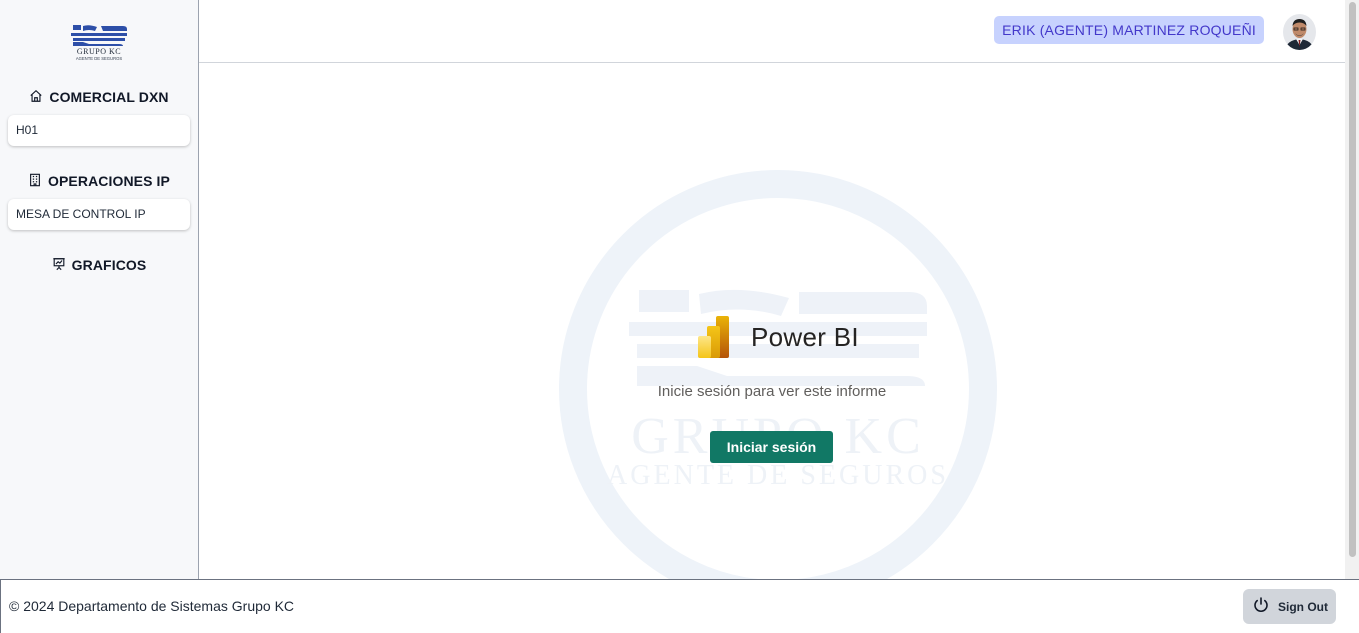  What do you see at coordinates (35, 181) in the screenshot?
I see `building-icon` at bounding box center [35, 181].